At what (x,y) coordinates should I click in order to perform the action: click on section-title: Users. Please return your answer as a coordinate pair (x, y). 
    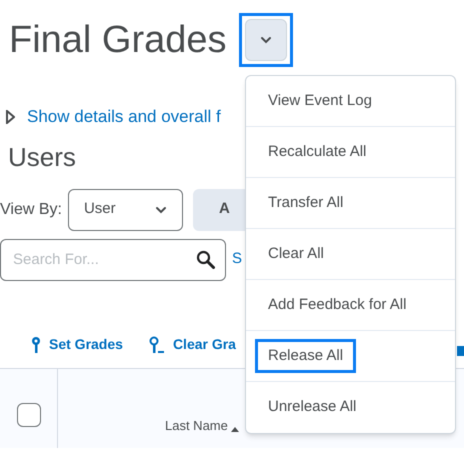
    Looking at the image, I should click on (42, 157).